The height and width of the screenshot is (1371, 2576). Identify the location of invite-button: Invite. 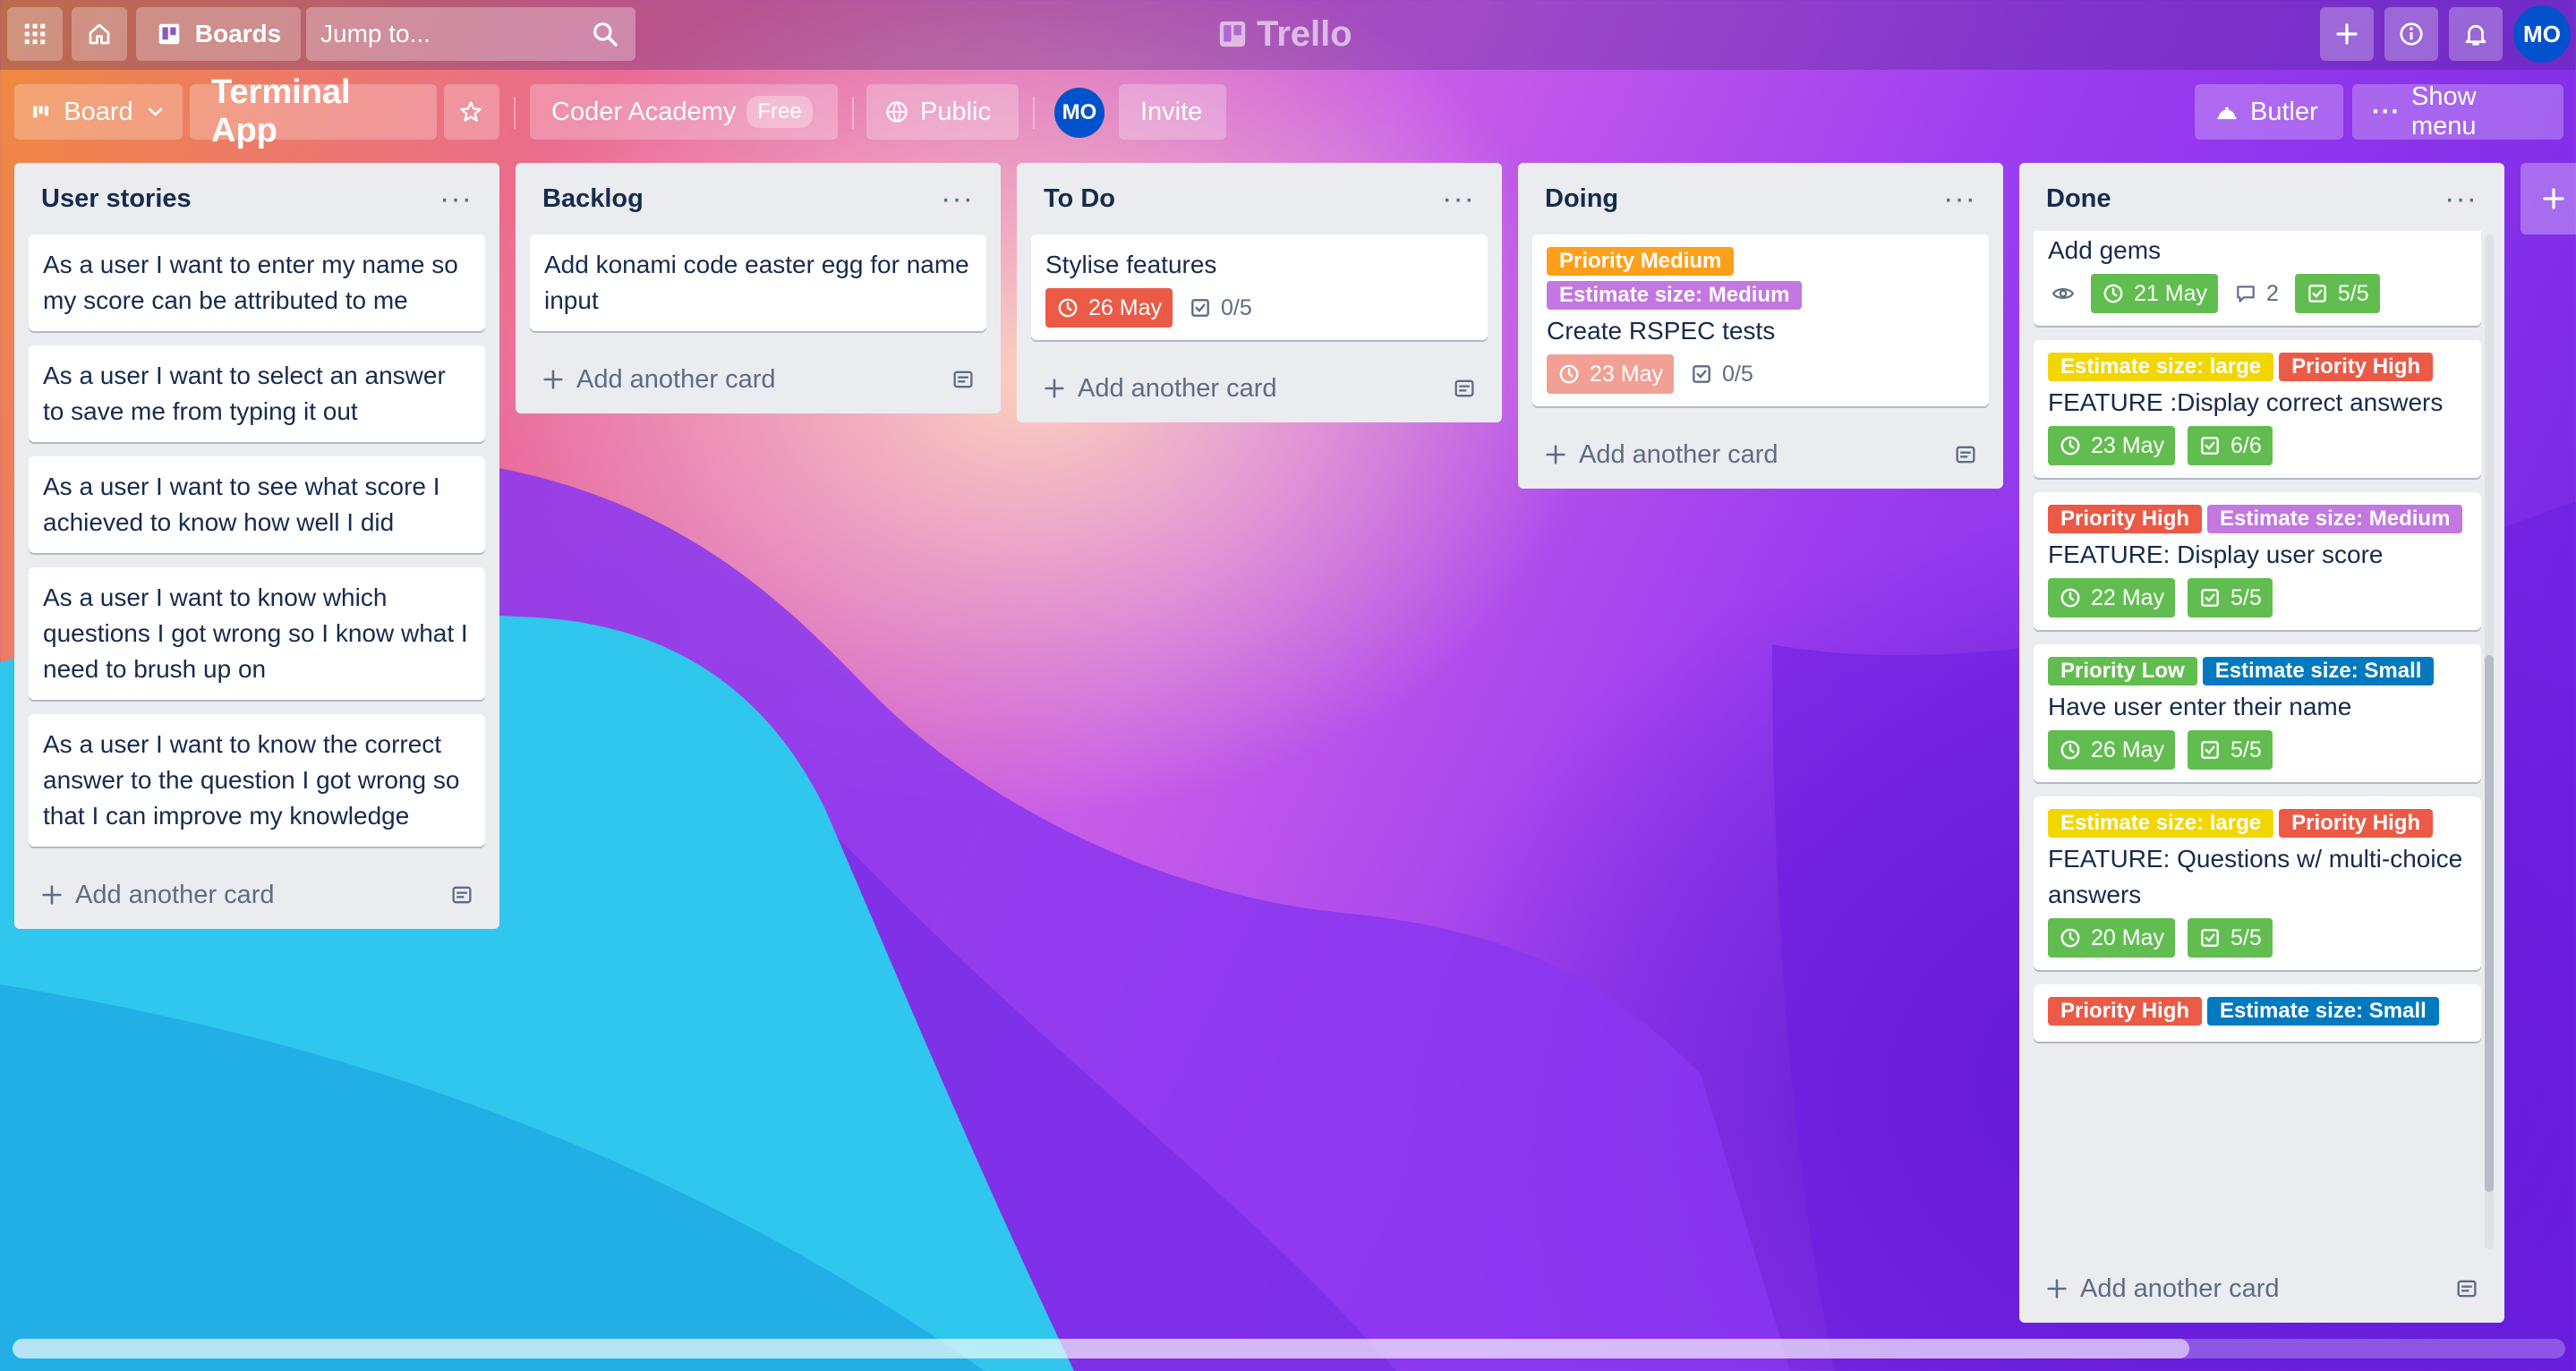
(1172, 112).